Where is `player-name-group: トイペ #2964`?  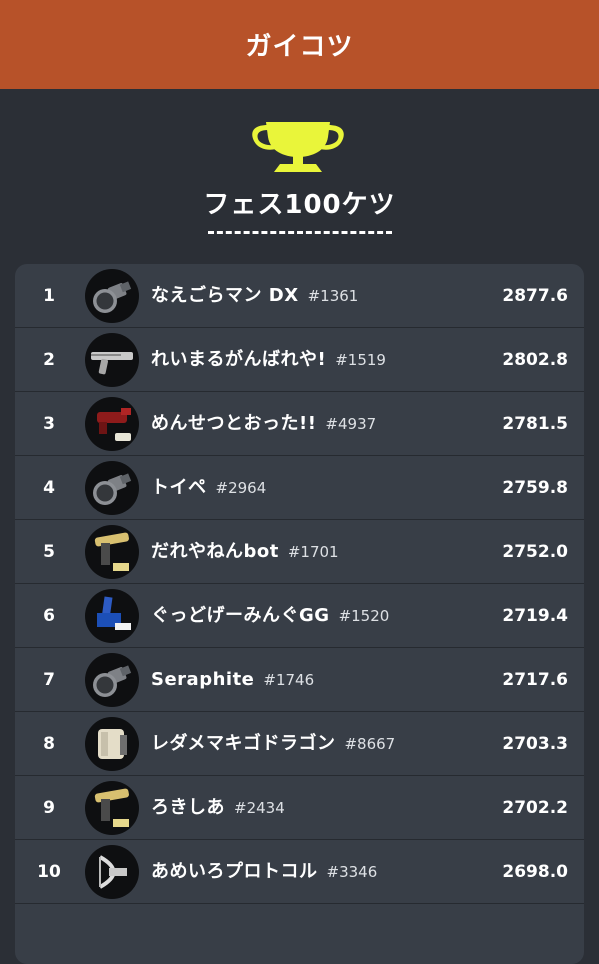
player-name-group: トイペ #2964 is located at coordinates (208, 488).